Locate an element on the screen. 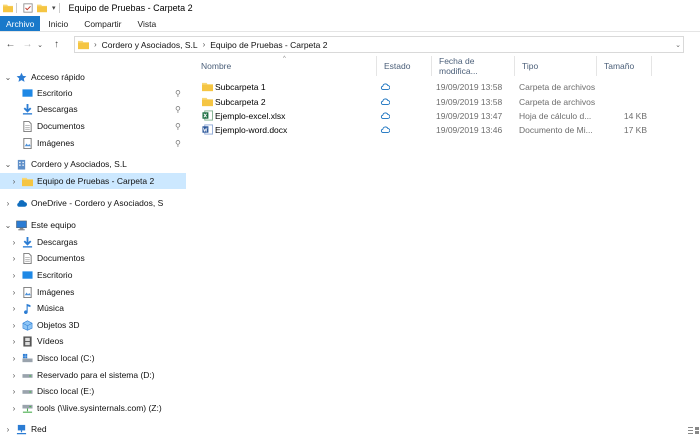 The image size is (700, 440). column-header-size: Tamaño is located at coordinates (624, 66).